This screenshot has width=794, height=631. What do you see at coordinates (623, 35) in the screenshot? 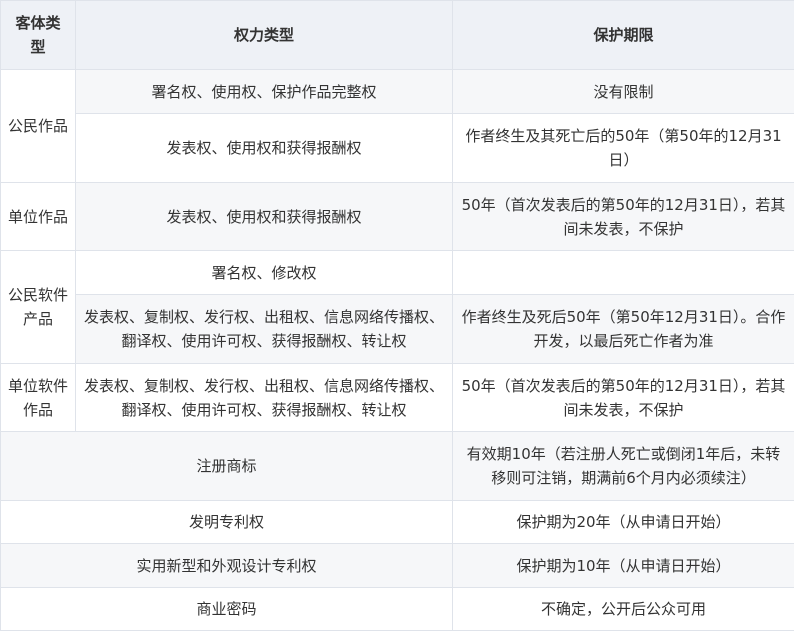
I see `header-protection-period: 保护期限` at bounding box center [623, 35].